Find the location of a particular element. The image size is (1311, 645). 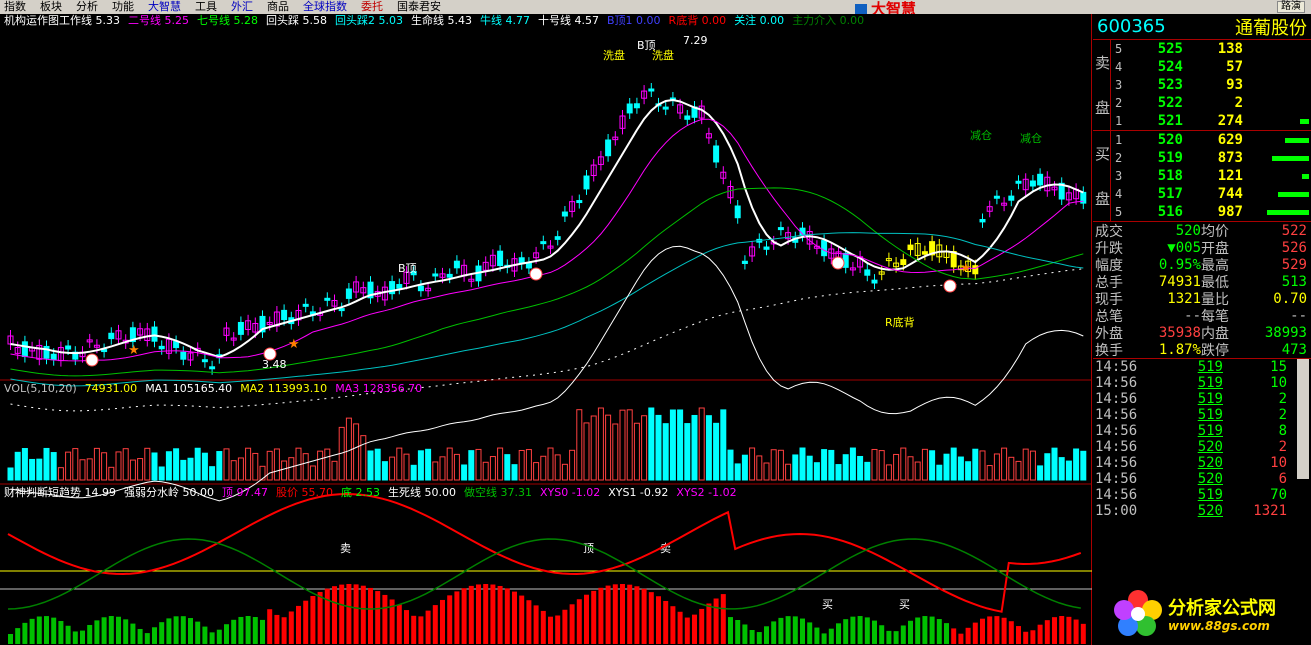

menu-item-7: 商品 is located at coordinates (281, 7).